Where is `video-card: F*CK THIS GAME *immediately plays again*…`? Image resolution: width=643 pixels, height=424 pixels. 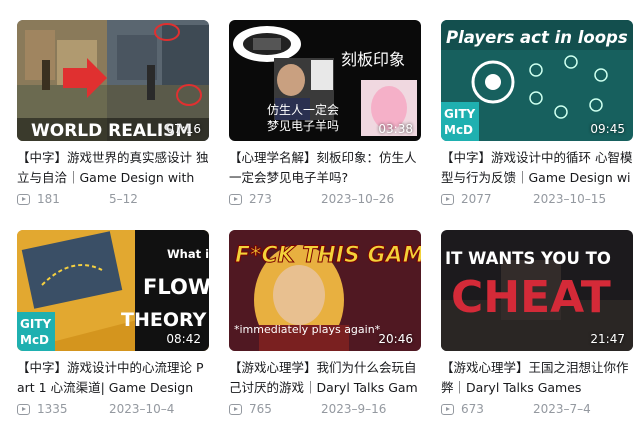
video-card: F*CK THIS GAME *immediately plays again*… is located at coordinates (325, 325).